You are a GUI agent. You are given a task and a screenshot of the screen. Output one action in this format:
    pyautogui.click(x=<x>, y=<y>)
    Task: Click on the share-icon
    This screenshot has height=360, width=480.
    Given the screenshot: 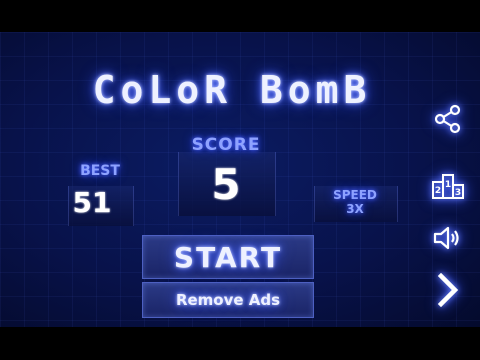 What is the action you would take?
    pyautogui.click(x=447, y=119)
    